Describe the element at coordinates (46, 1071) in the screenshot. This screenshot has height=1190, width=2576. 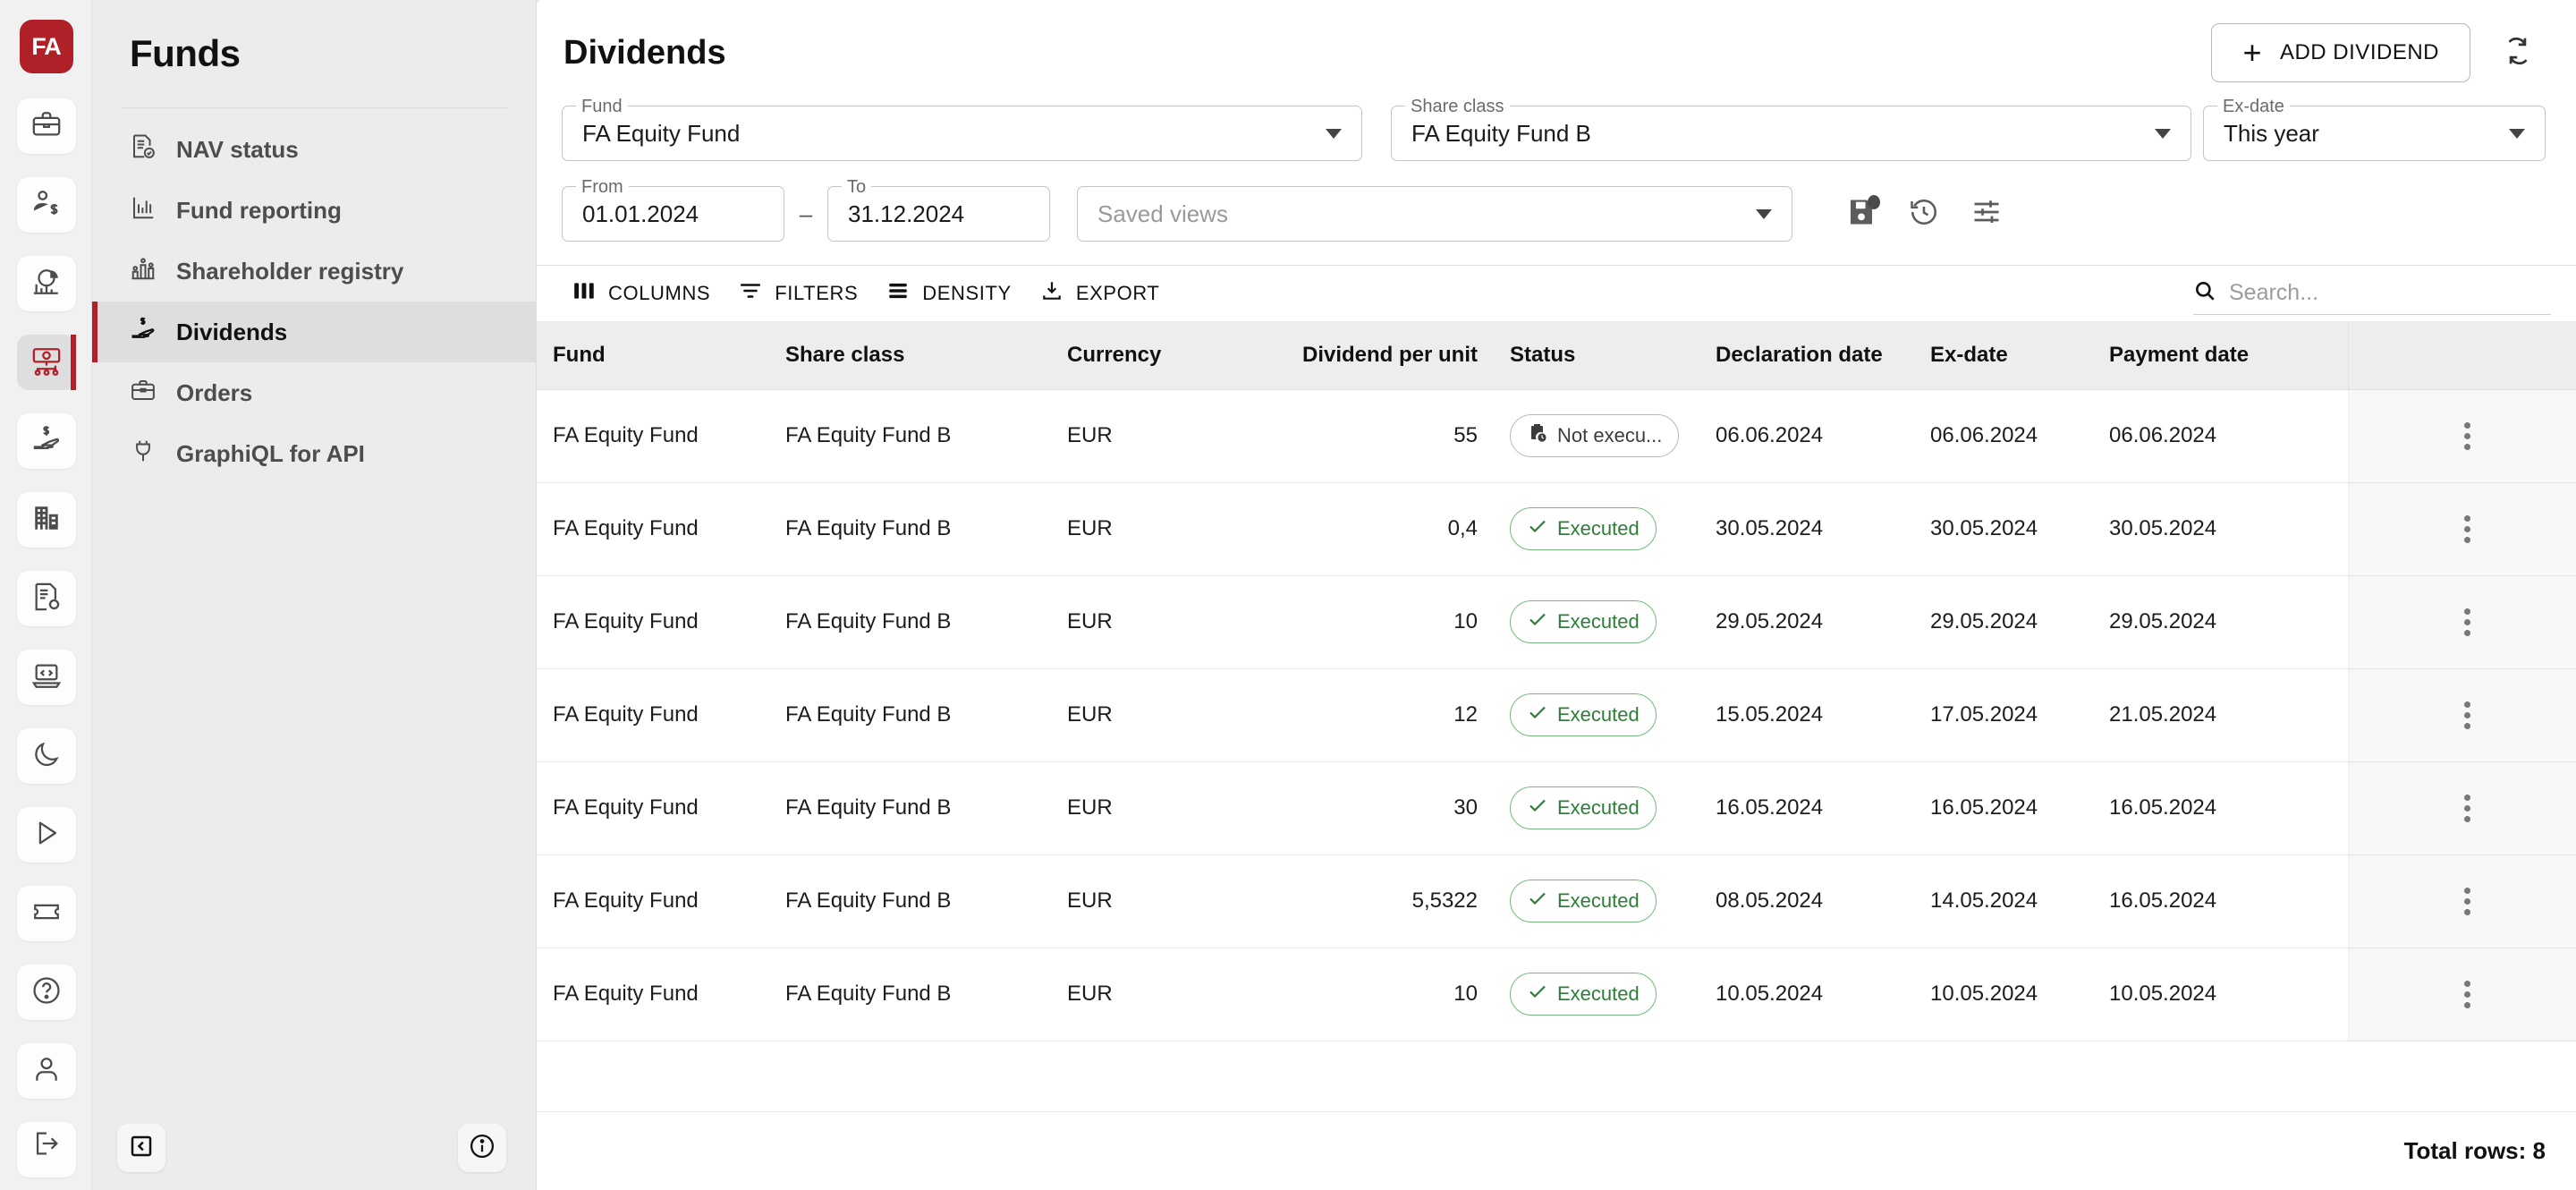
I see `rail-item-profile` at that location.